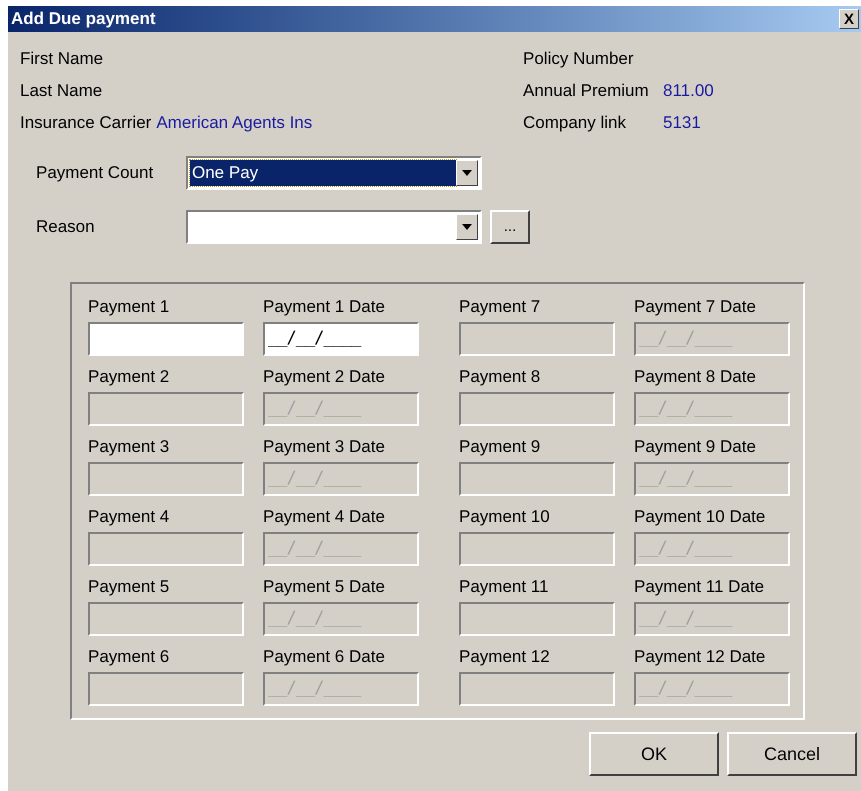 The height and width of the screenshot is (791, 861). I want to click on dialog-button: OK, so click(654, 754).